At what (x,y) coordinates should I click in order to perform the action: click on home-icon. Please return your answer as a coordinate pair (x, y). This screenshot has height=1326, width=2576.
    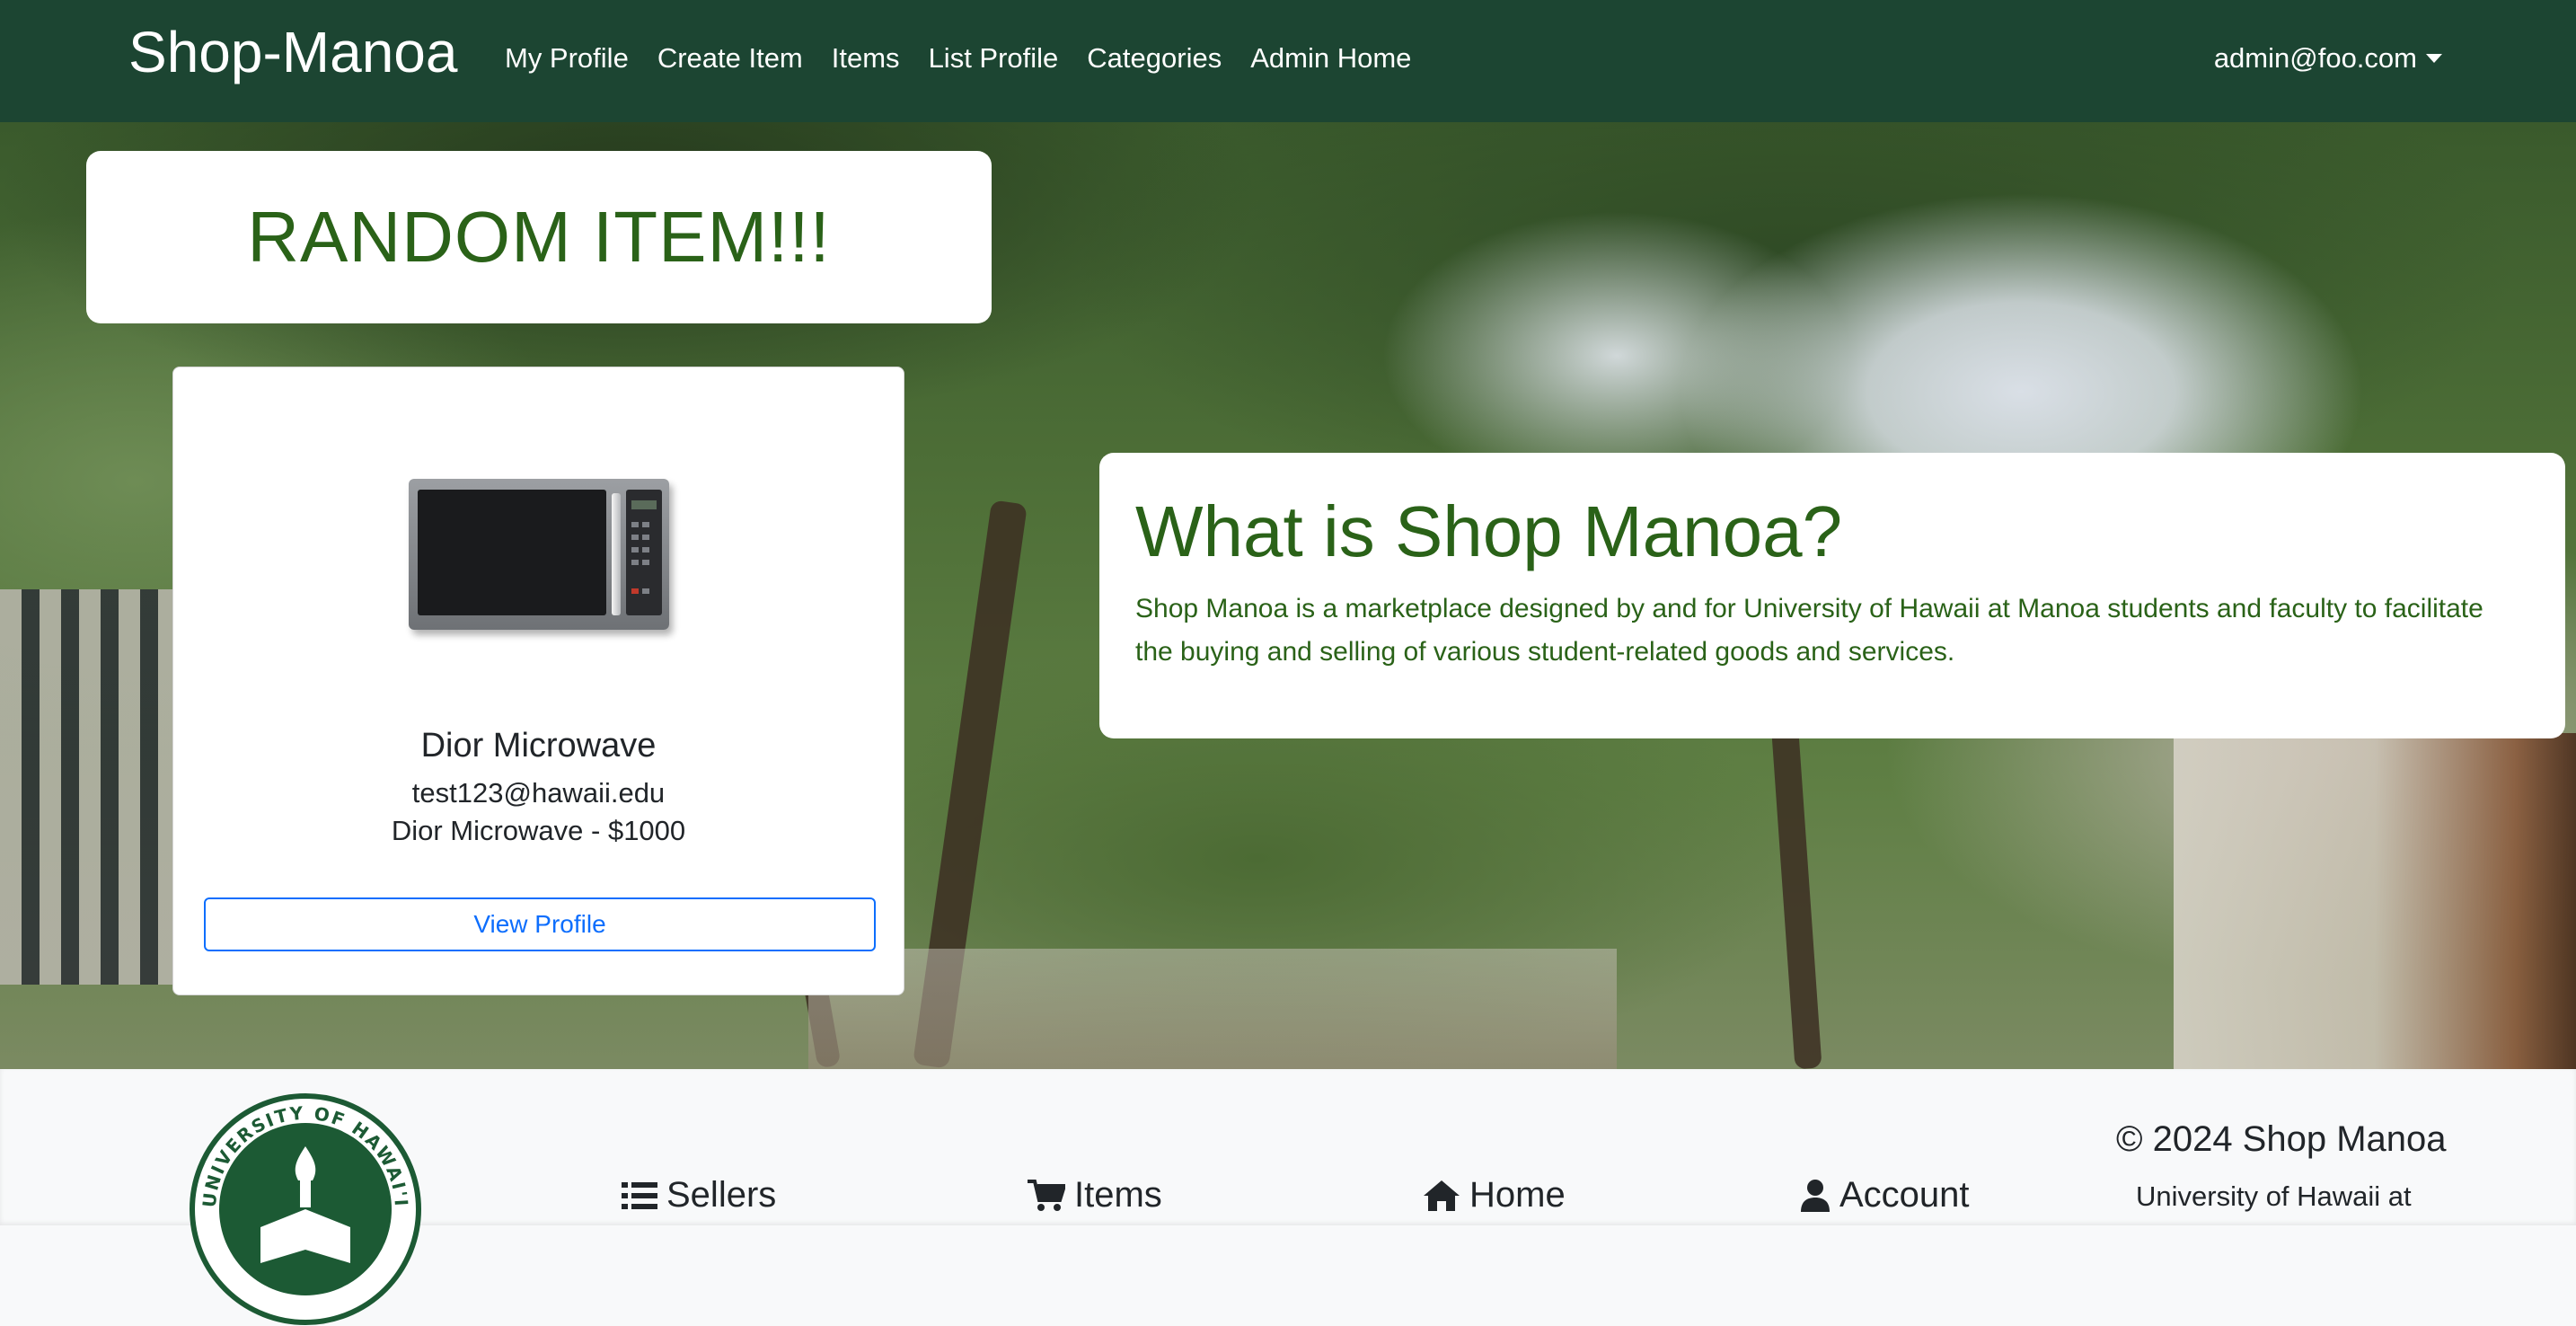
    Looking at the image, I should click on (1441, 1196).